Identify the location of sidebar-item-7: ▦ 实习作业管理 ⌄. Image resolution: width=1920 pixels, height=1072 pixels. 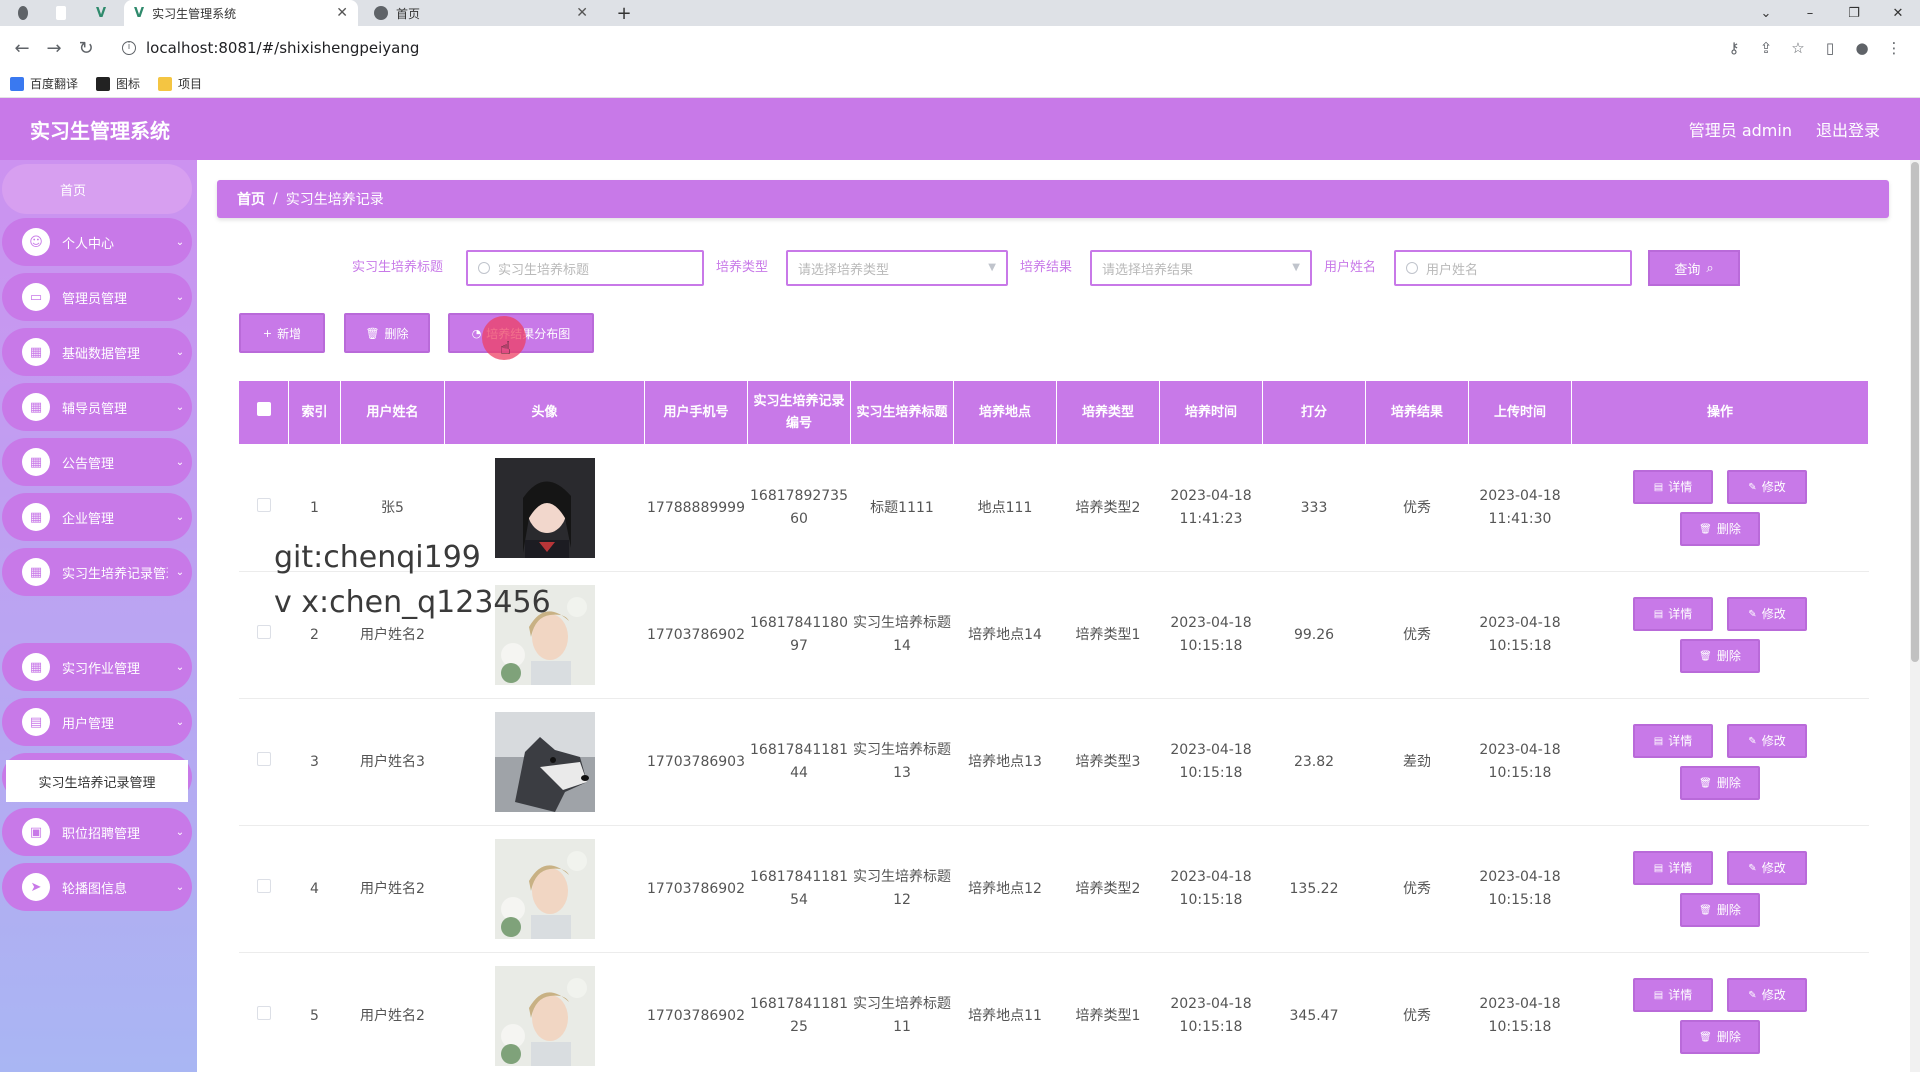
(97, 667).